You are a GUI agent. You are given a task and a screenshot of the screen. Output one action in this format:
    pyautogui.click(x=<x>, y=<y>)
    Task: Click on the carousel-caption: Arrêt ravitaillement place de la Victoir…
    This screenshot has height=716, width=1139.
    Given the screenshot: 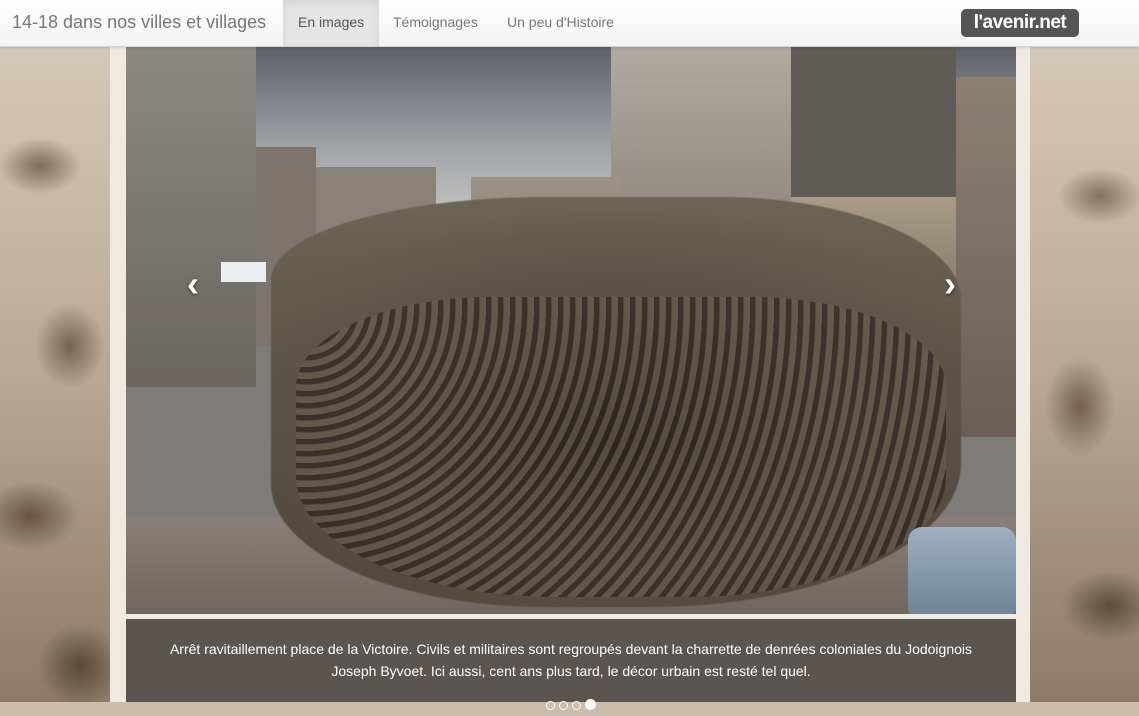 What is the action you would take?
    pyautogui.click(x=571, y=664)
    